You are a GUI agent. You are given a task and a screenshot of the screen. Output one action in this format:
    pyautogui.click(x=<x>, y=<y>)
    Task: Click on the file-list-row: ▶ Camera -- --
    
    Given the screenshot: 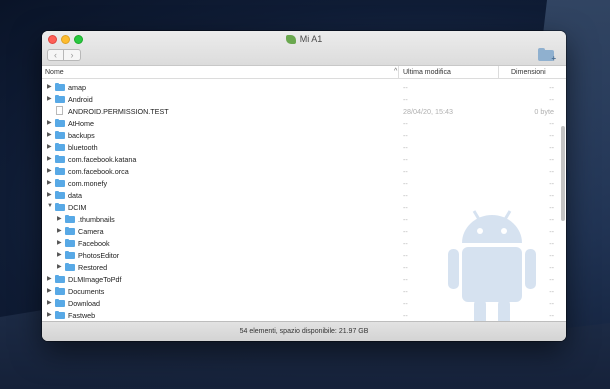 What is the action you would take?
    pyautogui.click(x=301, y=231)
    